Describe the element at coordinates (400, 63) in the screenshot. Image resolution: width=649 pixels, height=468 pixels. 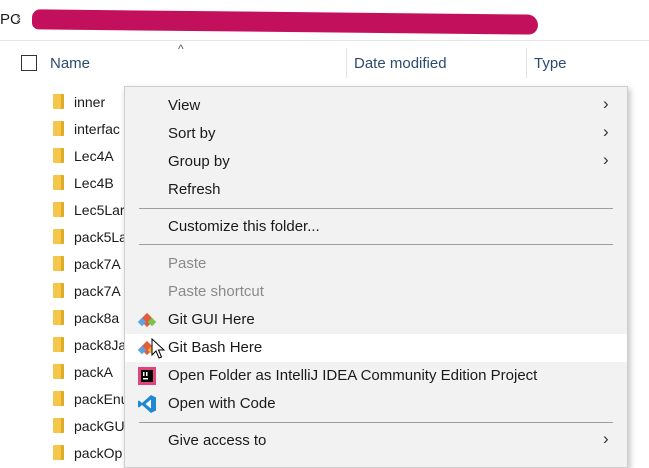
I see `column-date-modified: Date modified` at that location.